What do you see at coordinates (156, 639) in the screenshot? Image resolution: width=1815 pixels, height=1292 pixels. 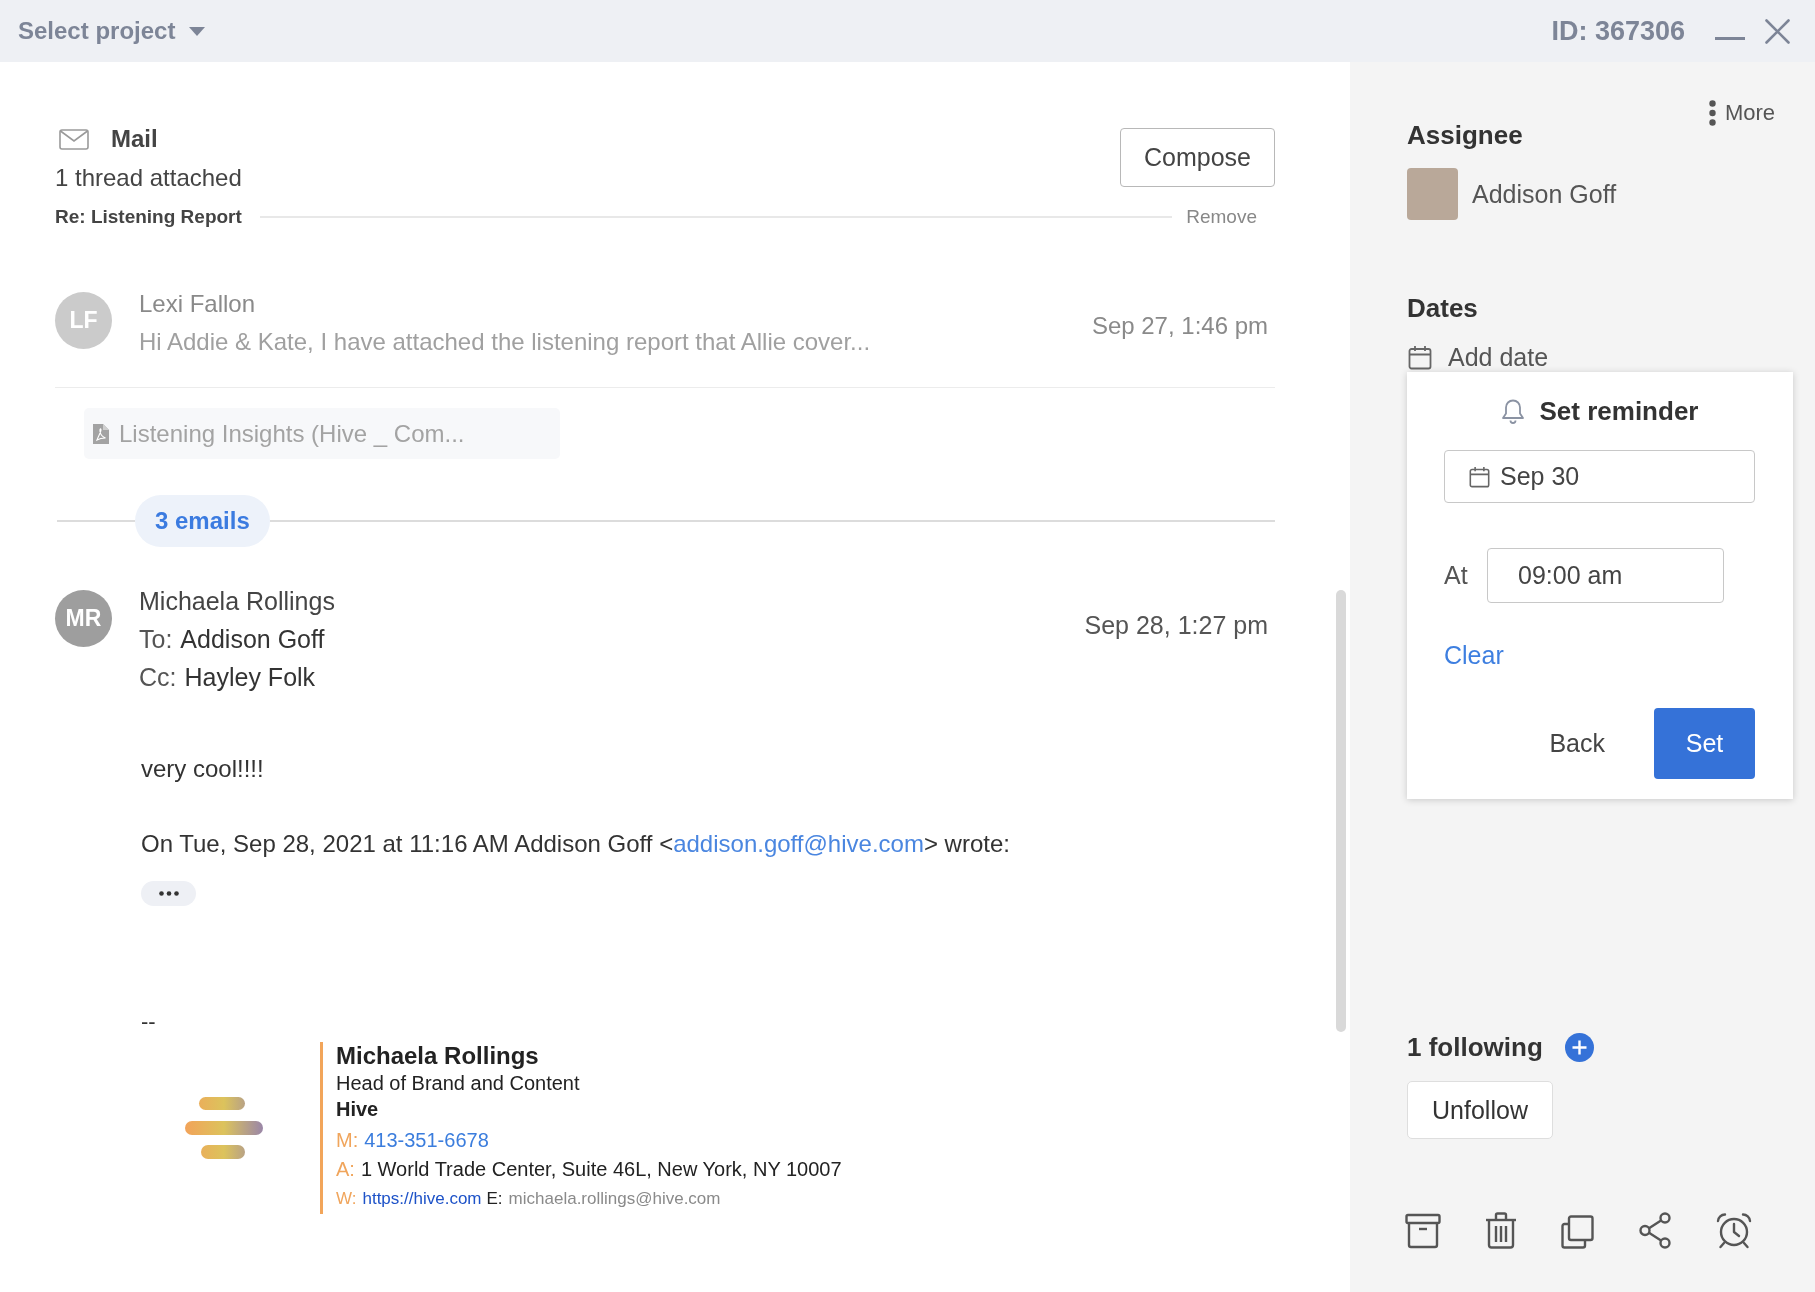 I see `recipient-label: To:` at bounding box center [156, 639].